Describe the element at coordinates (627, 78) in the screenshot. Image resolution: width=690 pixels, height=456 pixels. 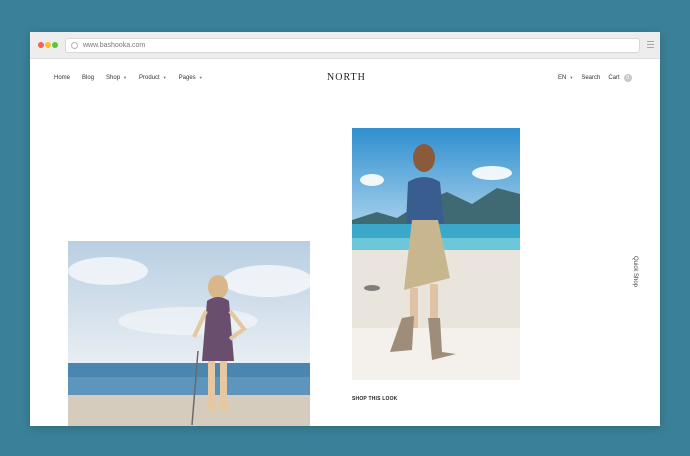
I see `cart-count-badge: 0` at that location.